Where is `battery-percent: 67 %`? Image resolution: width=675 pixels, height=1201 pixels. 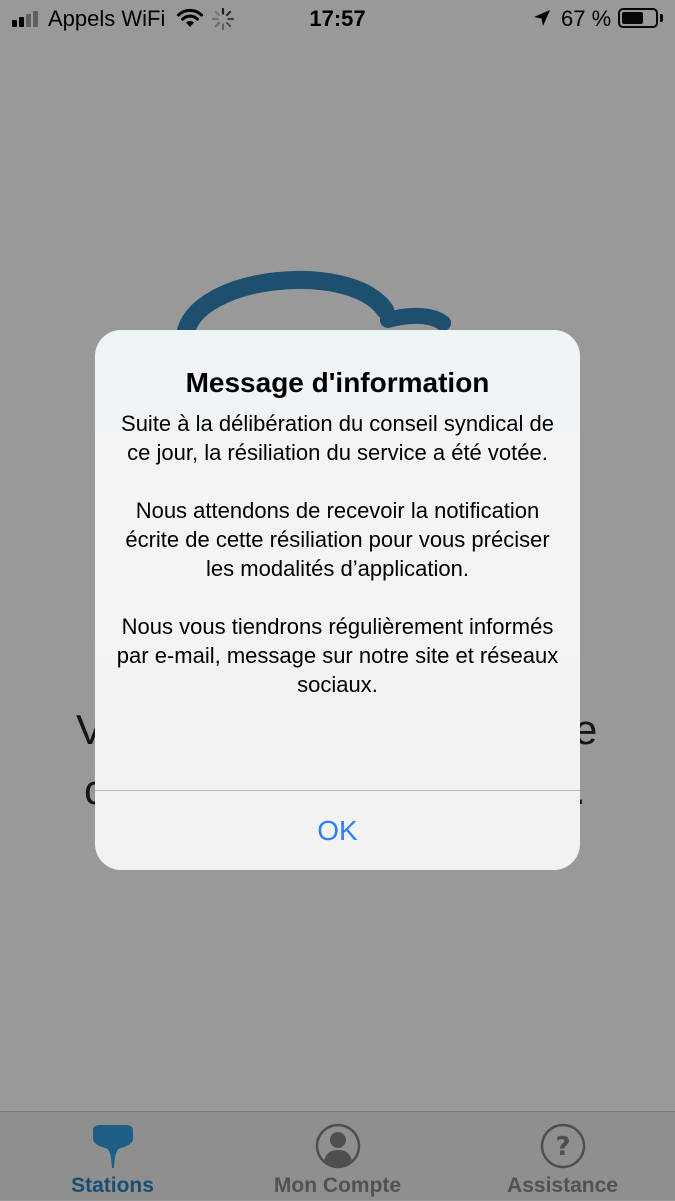 battery-percent: 67 % is located at coordinates (586, 18).